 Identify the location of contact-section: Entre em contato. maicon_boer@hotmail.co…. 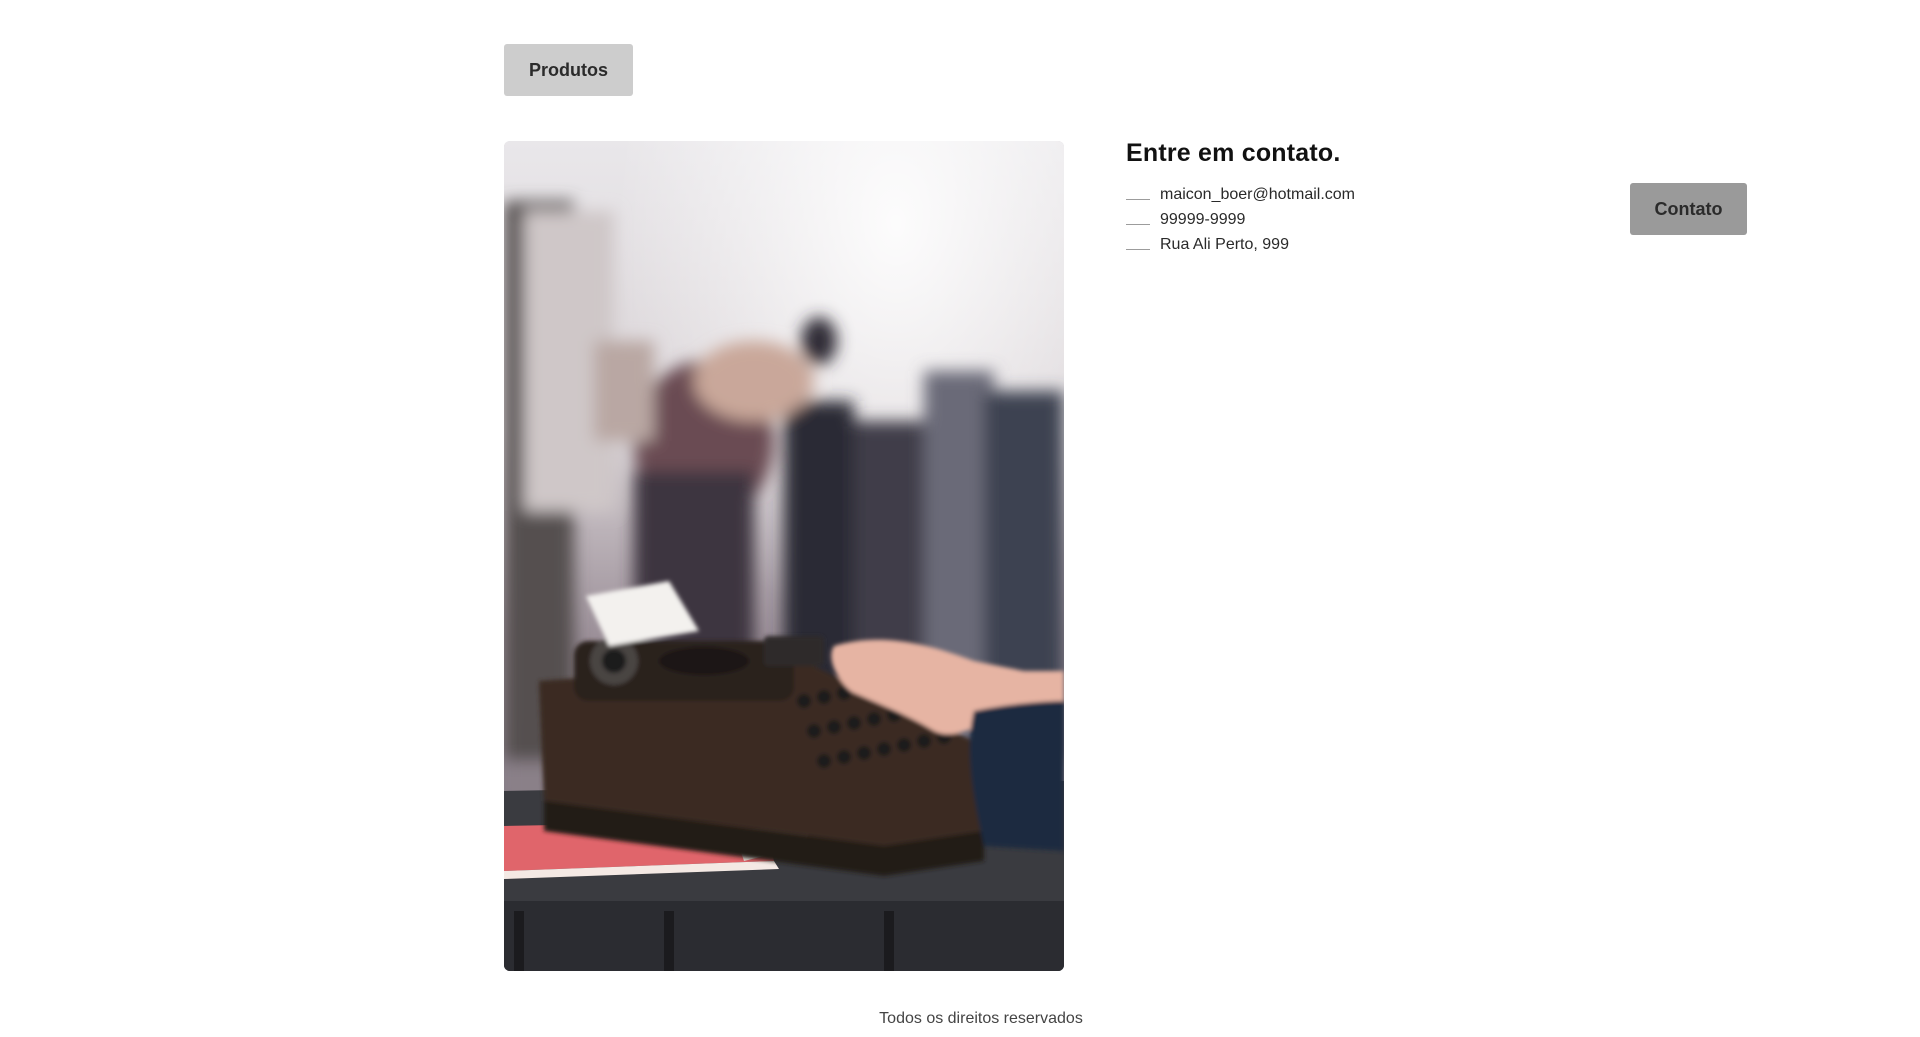
(1240, 198).